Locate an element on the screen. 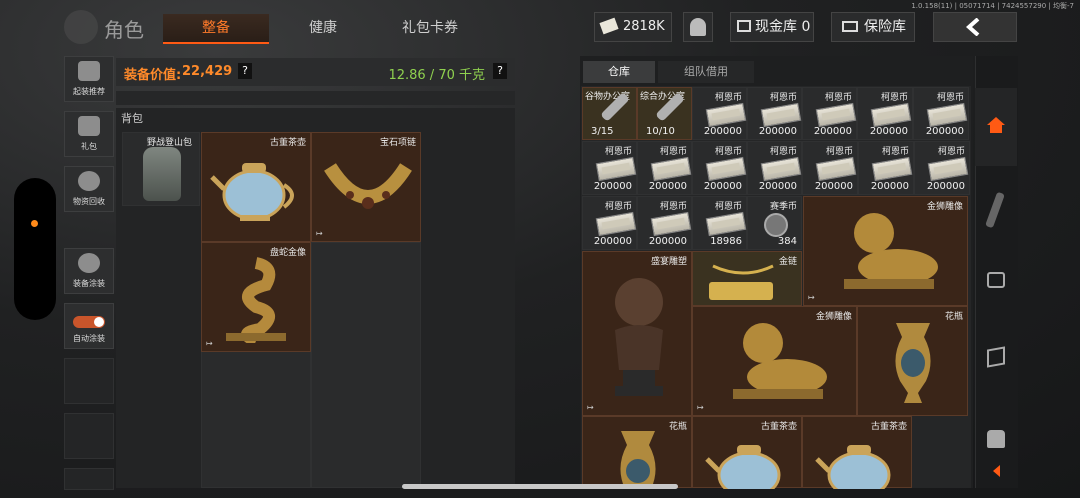 This screenshot has width=1080, height=498. soldier-icon is located at coordinates (698, 27).